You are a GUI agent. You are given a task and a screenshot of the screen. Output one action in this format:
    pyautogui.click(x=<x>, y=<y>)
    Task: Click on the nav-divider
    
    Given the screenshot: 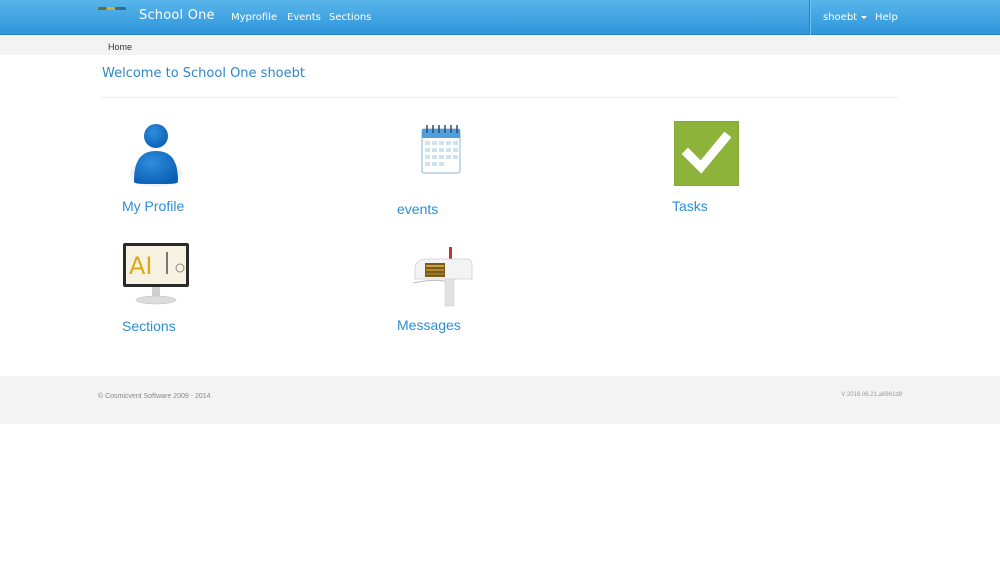 What is the action you would take?
    pyautogui.click(x=809, y=17)
    